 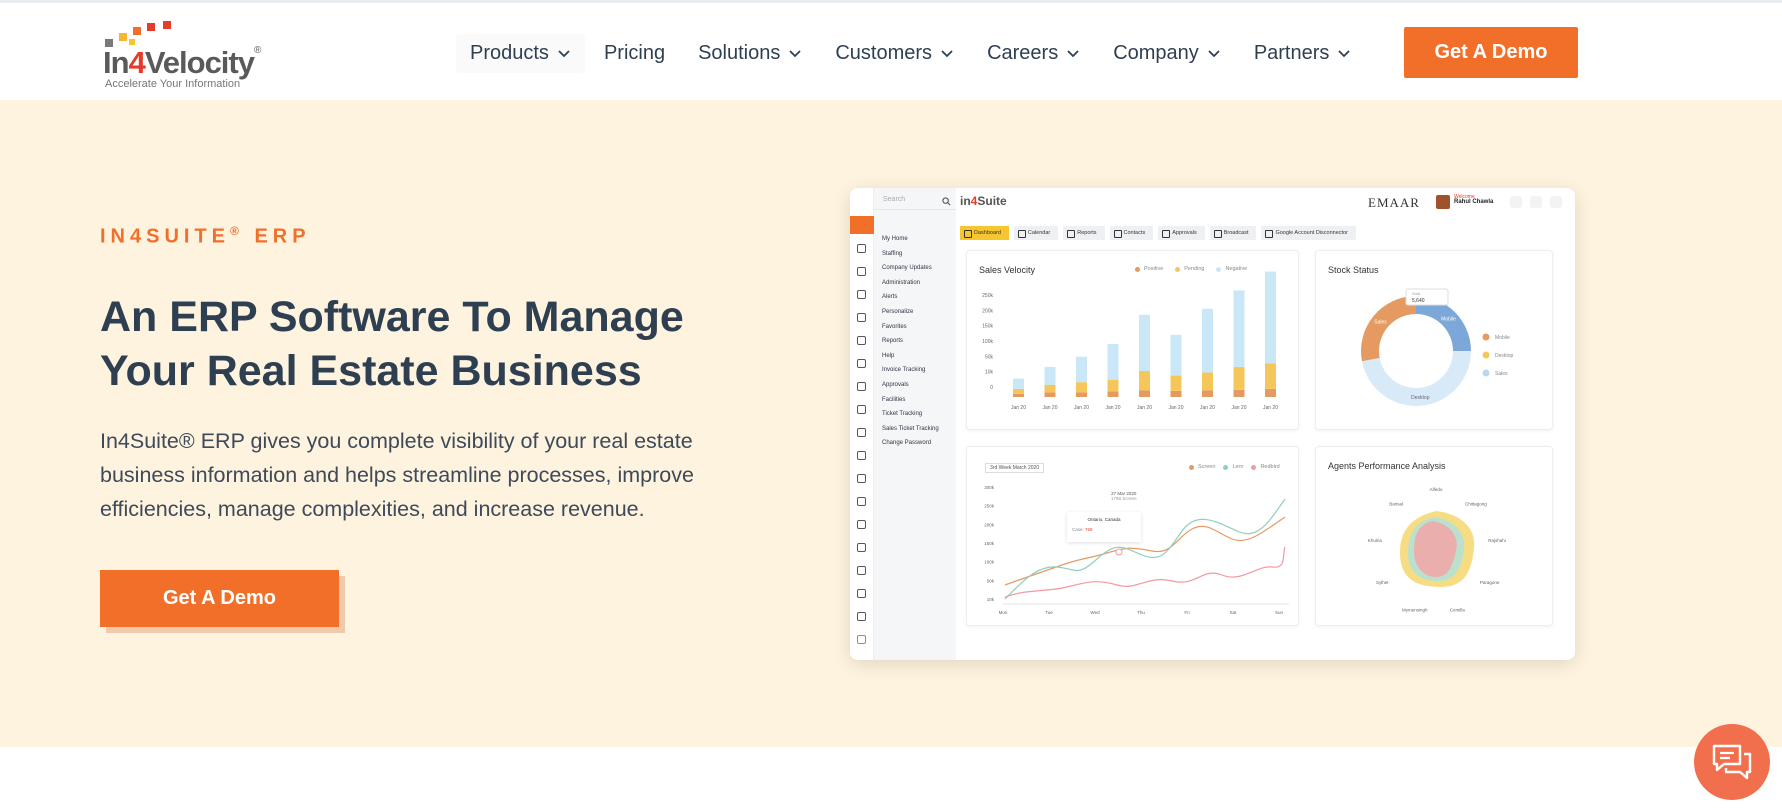 I want to click on message-icon, so click(x=1536, y=202).